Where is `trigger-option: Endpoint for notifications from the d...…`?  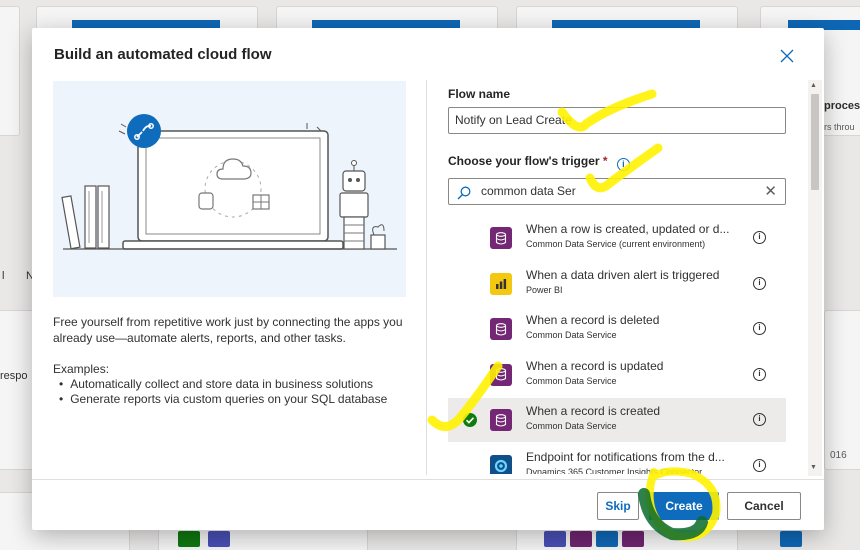 trigger-option: Endpoint for notifications from the d...… is located at coordinates (617, 459).